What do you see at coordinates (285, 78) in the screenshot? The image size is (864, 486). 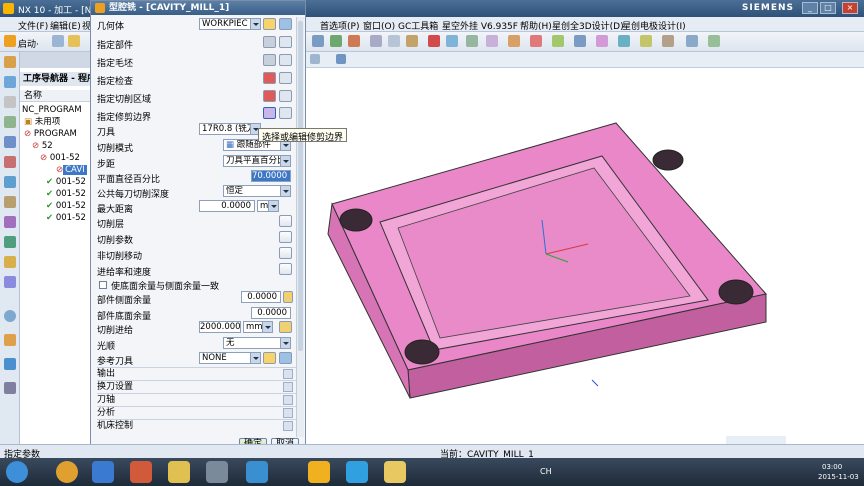 I see `display-check-button` at bounding box center [285, 78].